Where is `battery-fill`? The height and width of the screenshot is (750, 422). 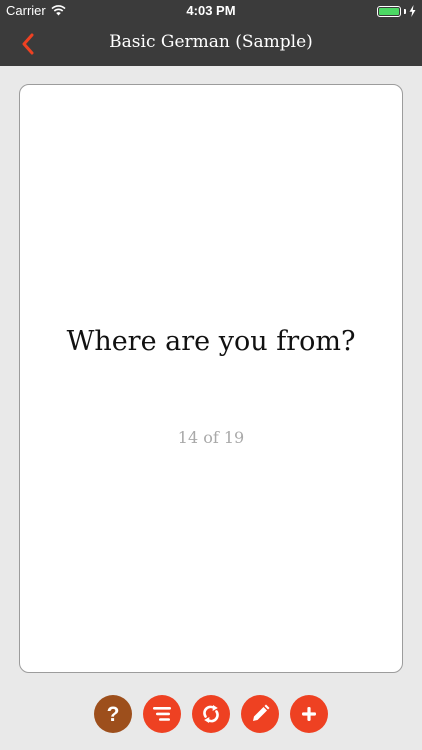
battery-fill is located at coordinates (389, 11).